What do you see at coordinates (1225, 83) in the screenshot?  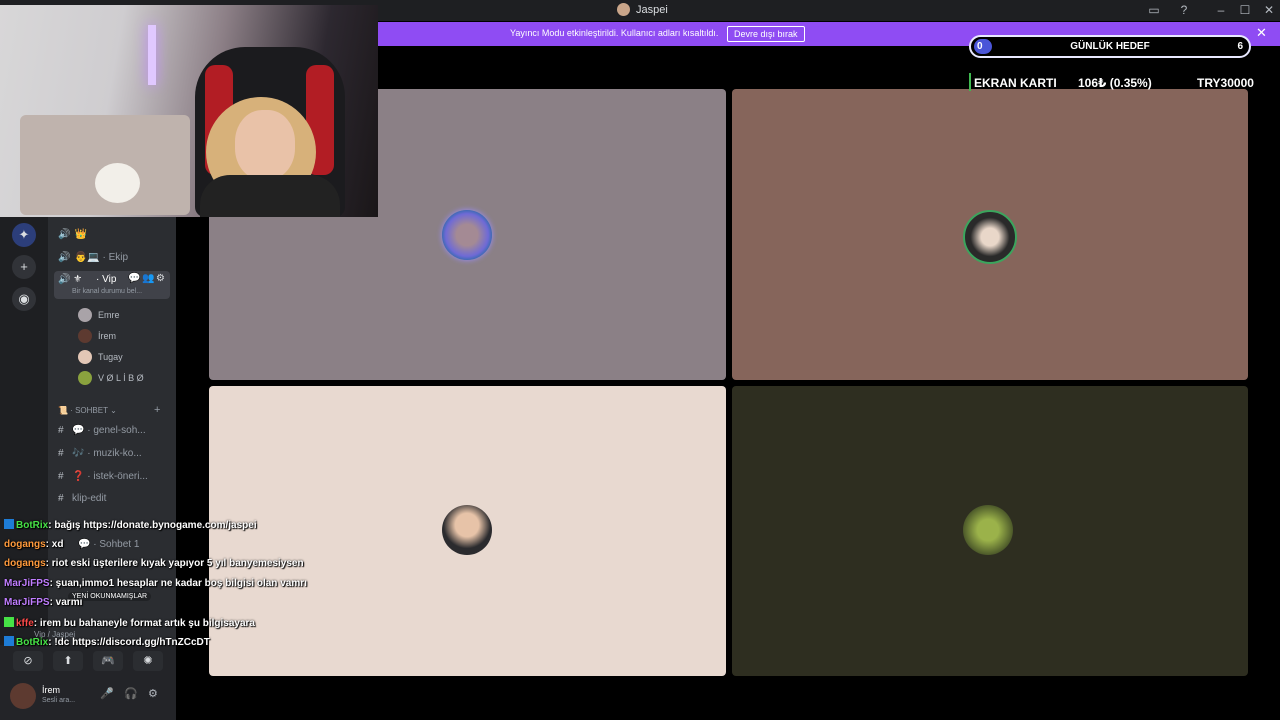 I see `ticker-price: TRY30000` at bounding box center [1225, 83].